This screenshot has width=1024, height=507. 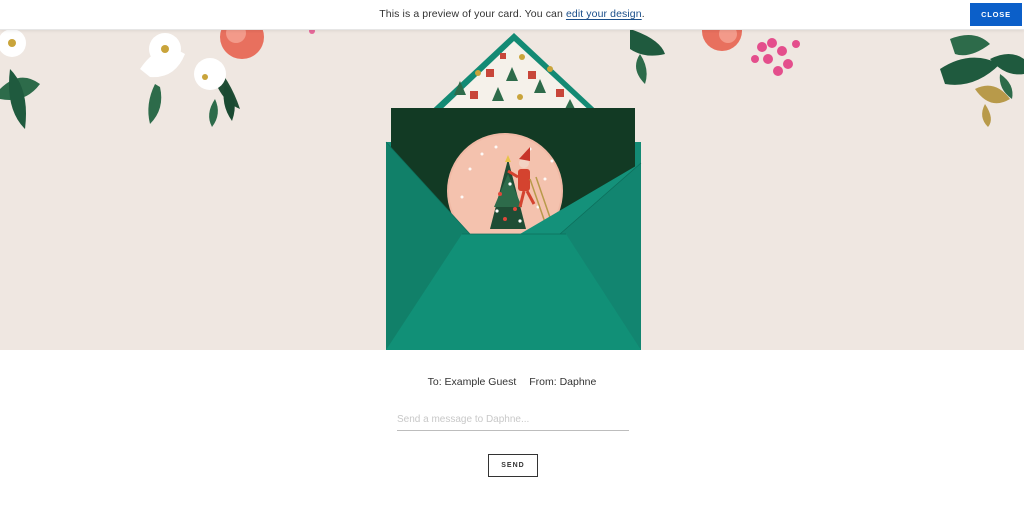 What do you see at coordinates (827, 78) in the screenshot?
I see `floral-decoration-right` at bounding box center [827, 78].